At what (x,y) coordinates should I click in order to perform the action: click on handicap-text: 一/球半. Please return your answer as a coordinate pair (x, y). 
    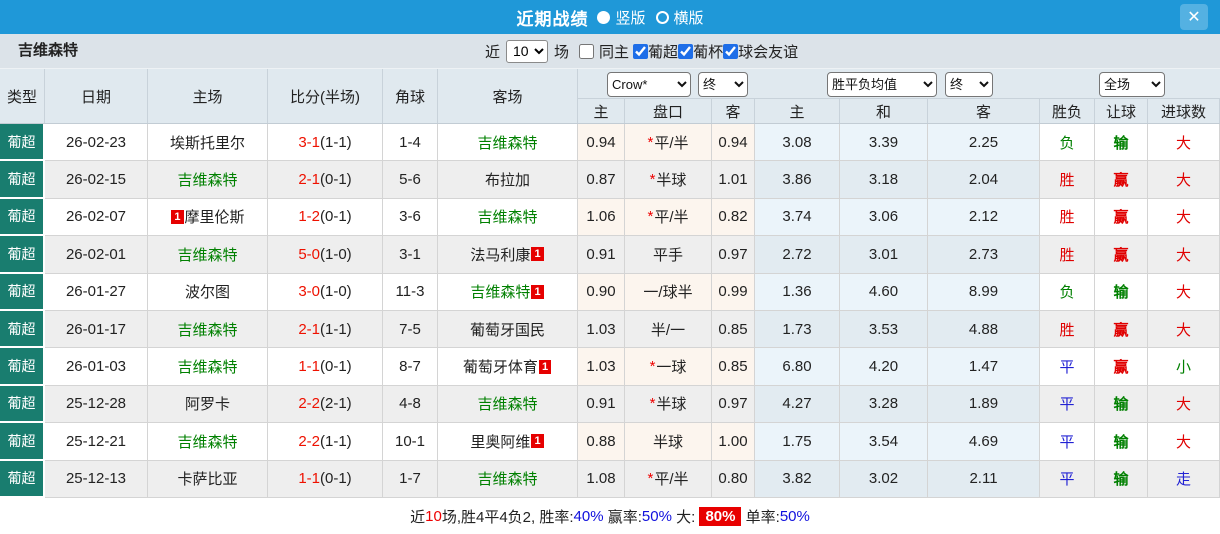
    Looking at the image, I should click on (668, 293).